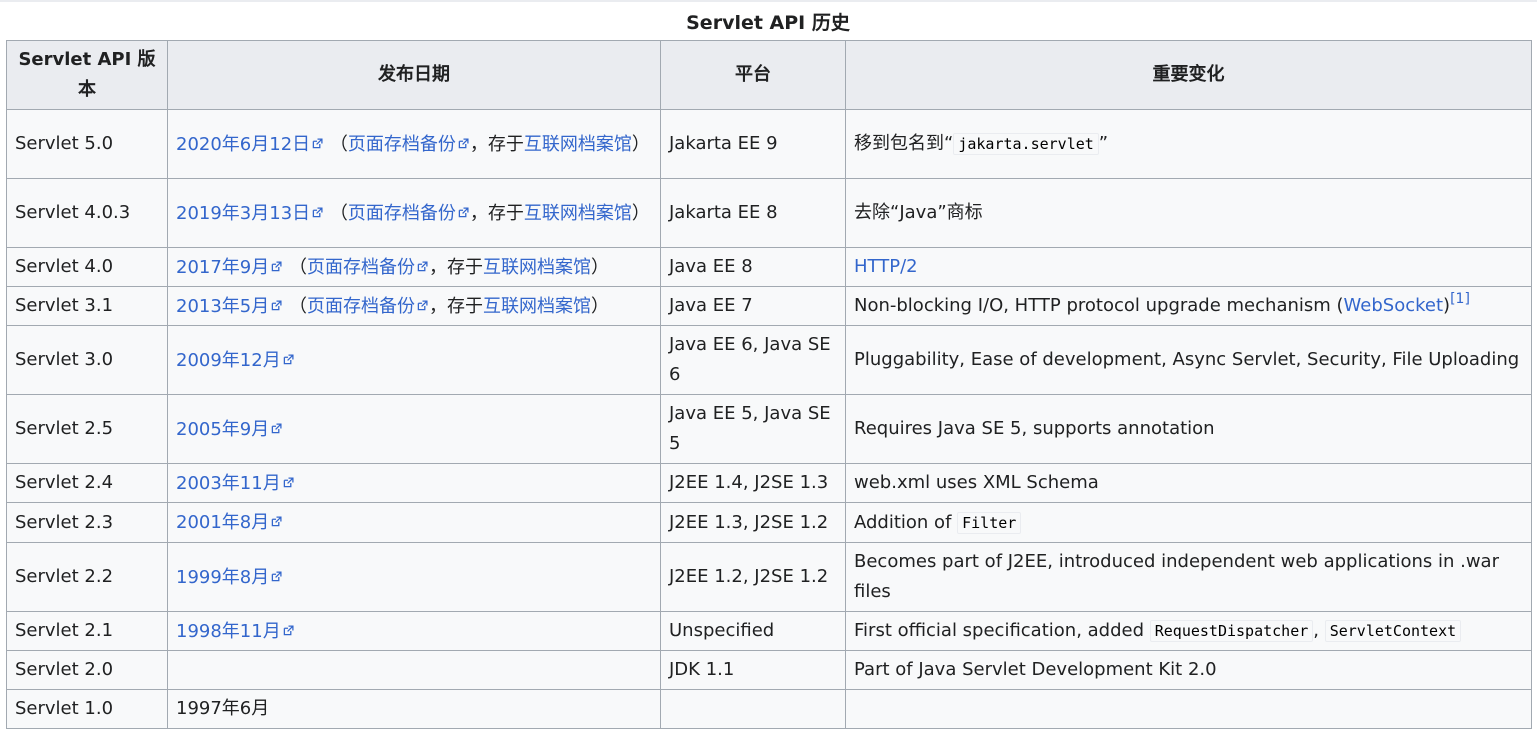 This screenshot has height=746, width=1537. What do you see at coordinates (87, 670) in the screenshot?
I see `version-cell: Servlet 2.0` at bounding box center [87, 670].